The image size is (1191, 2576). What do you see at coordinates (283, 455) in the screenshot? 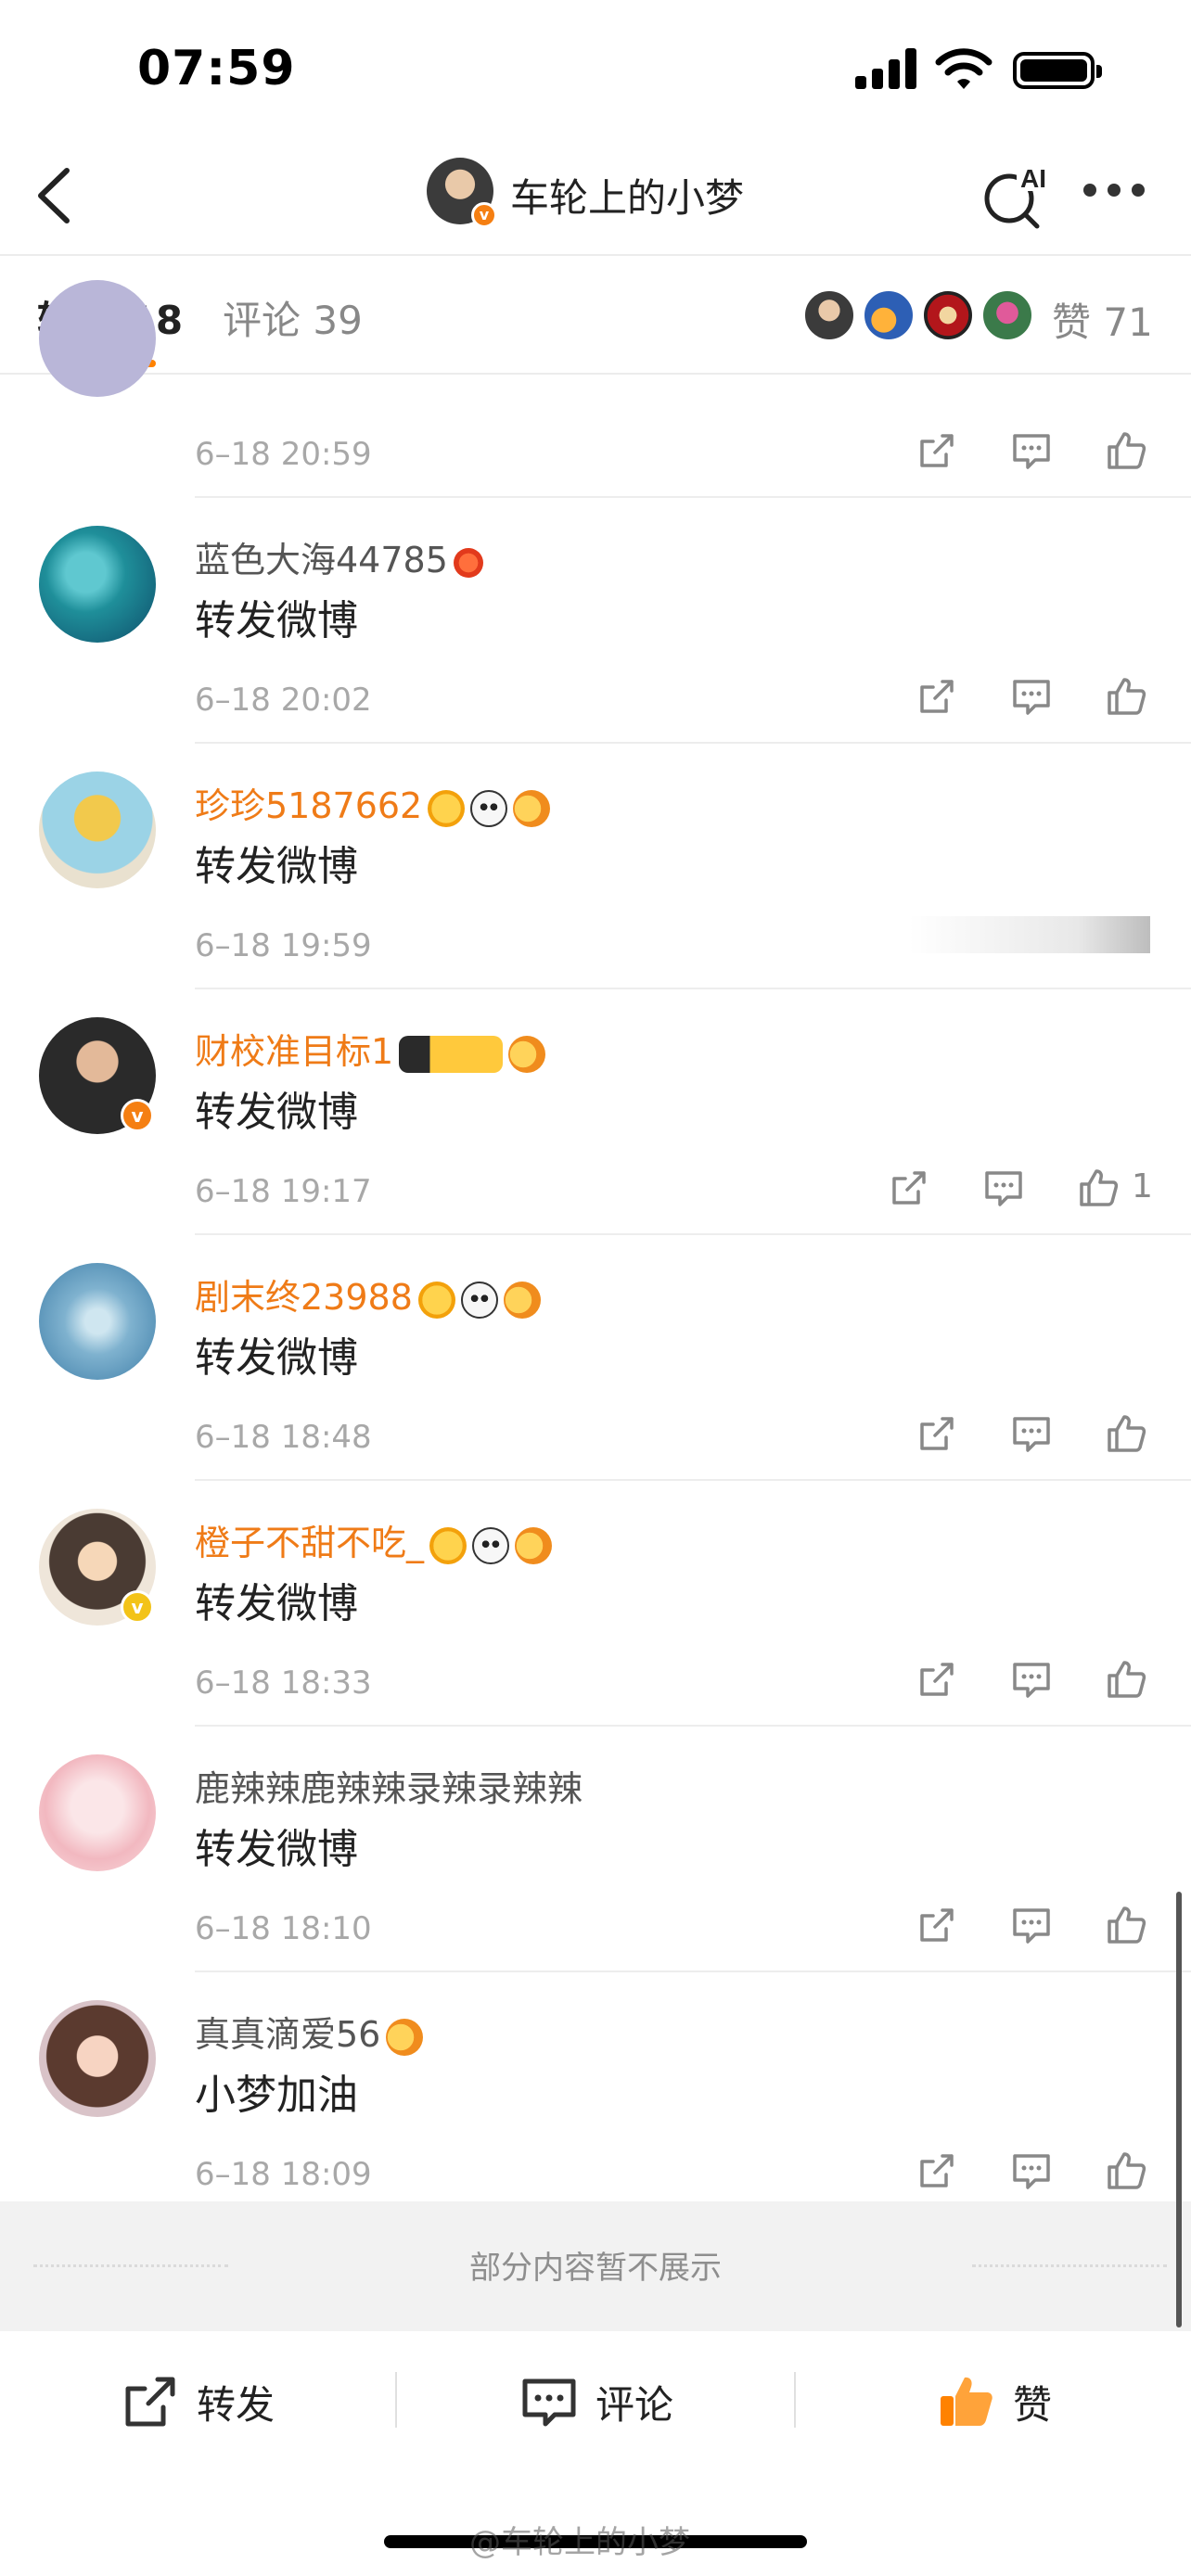
I see `repost-date: 6–18 20:59` at bounding box center [283, 455].